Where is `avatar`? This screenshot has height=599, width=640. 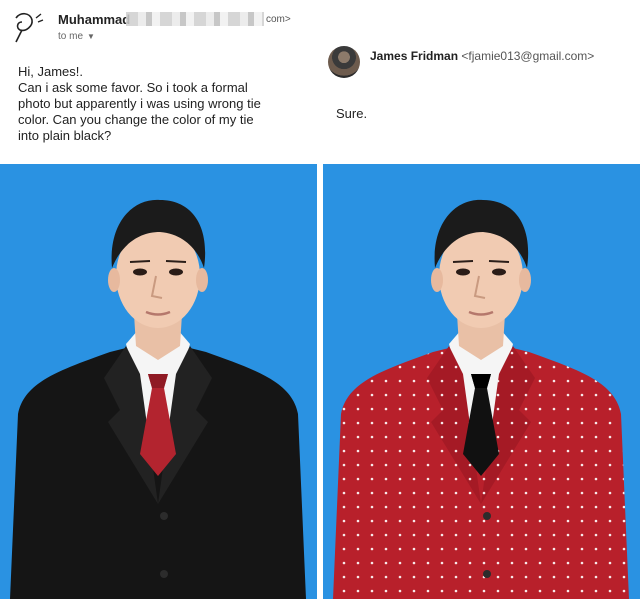 avatar is located at coordinates (344, 62).